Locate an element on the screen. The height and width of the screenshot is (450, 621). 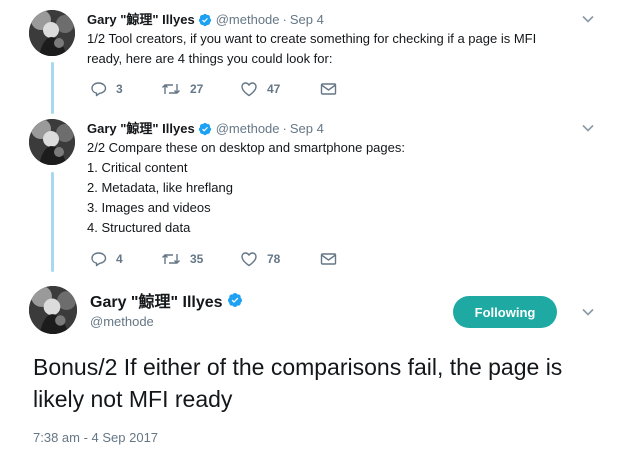
tweet-line: 3. Images and videos is located at coordinates (149, 207).